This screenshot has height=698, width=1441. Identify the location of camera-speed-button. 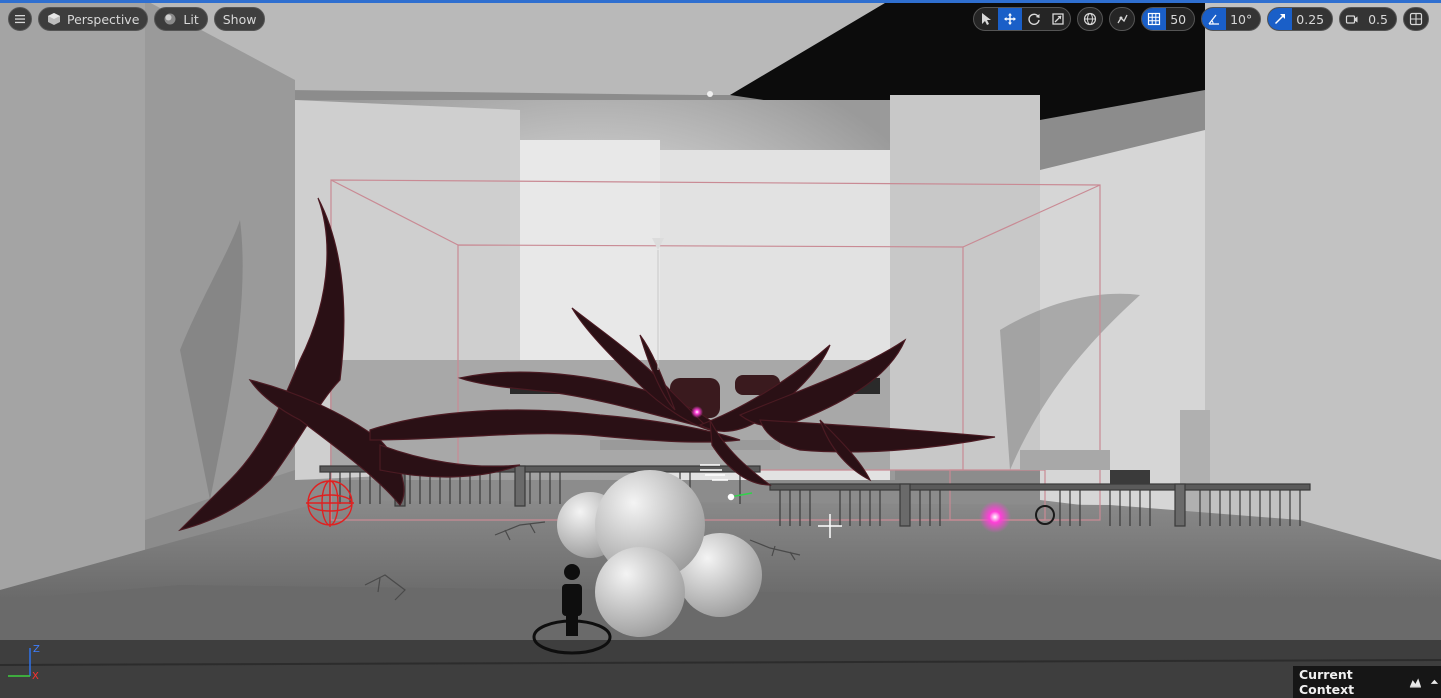
(1352, 19).